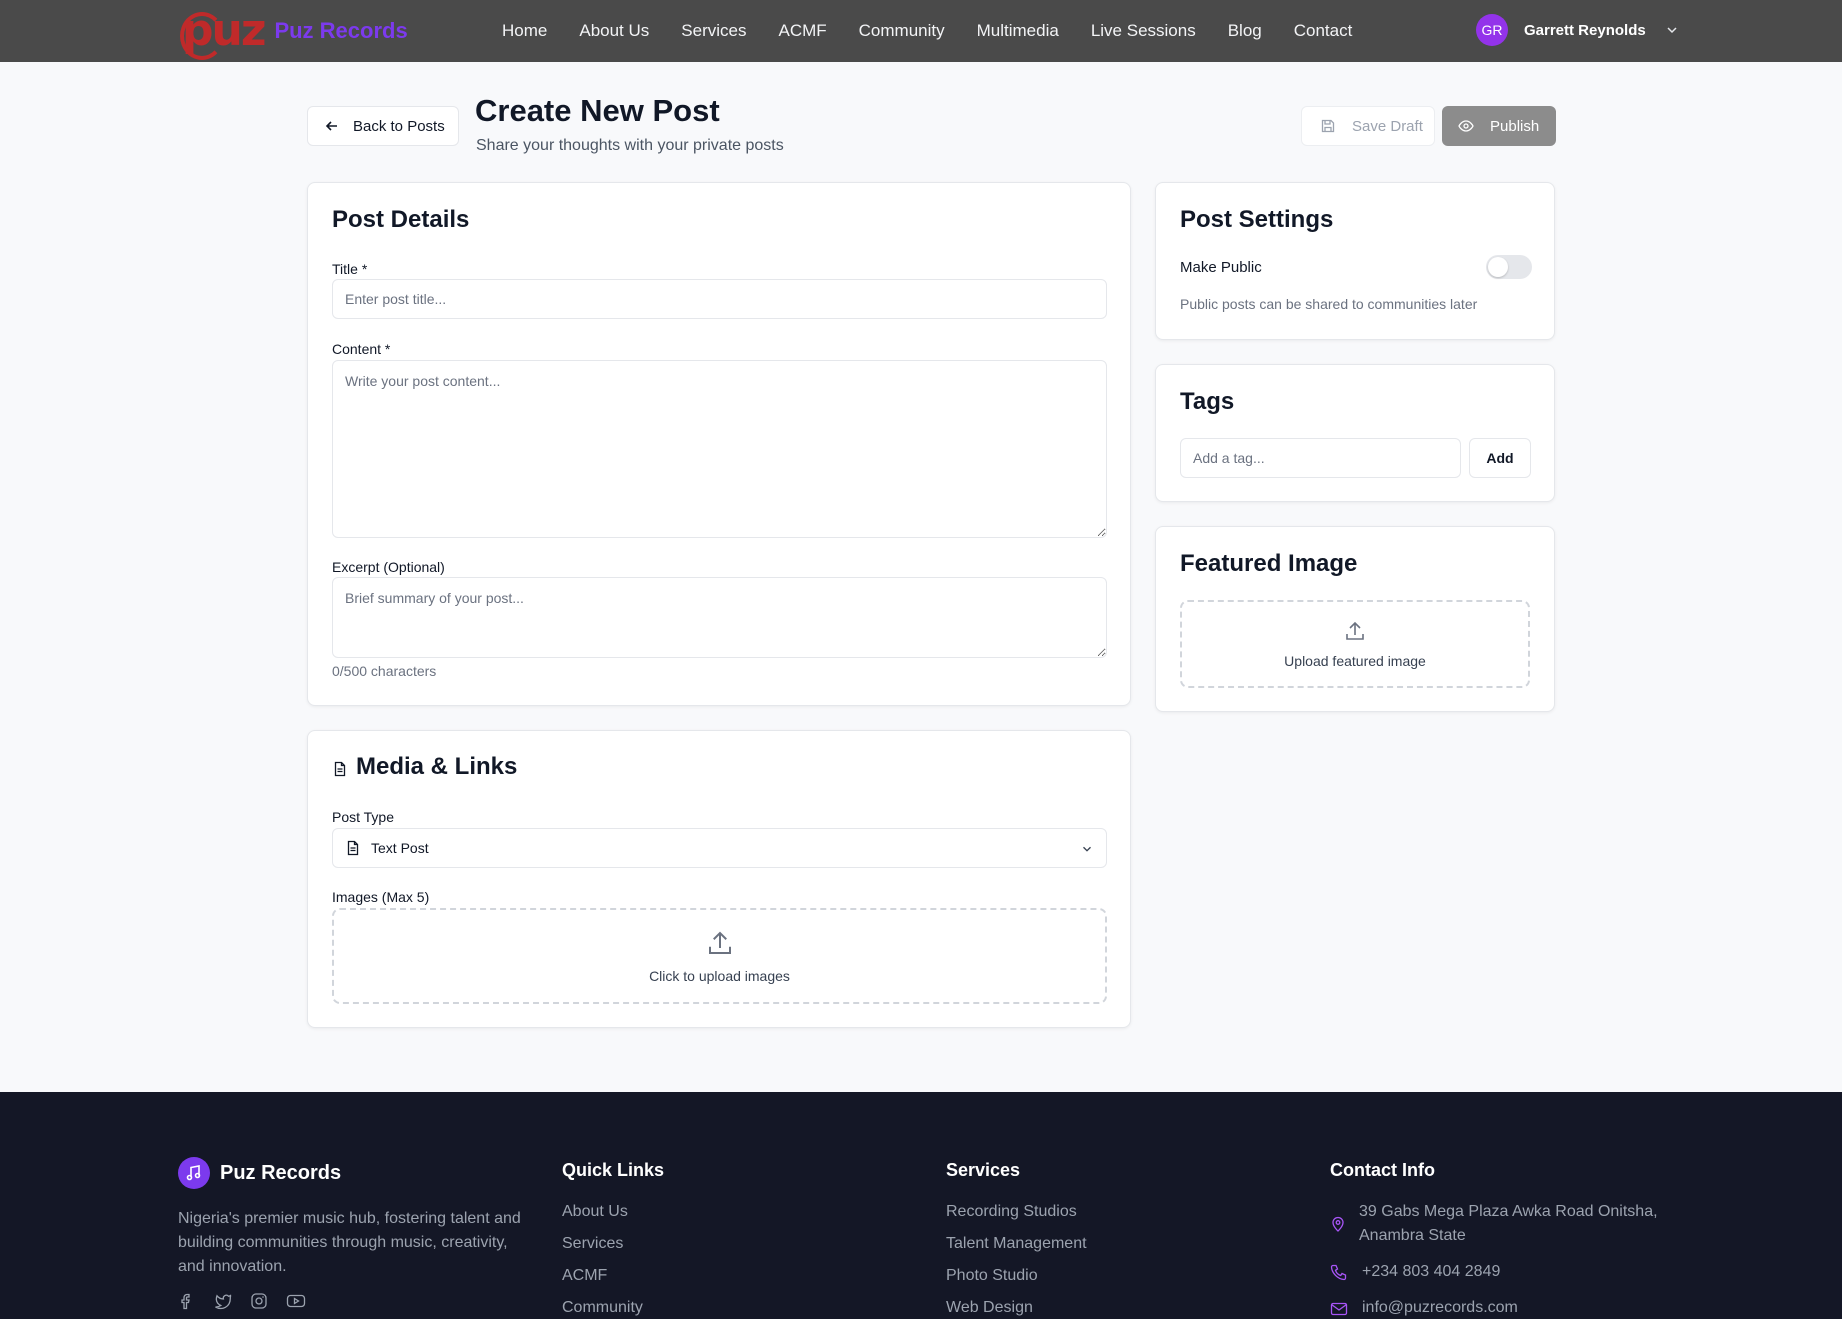  I want to click on phone-icon, so click(1338, 1272).